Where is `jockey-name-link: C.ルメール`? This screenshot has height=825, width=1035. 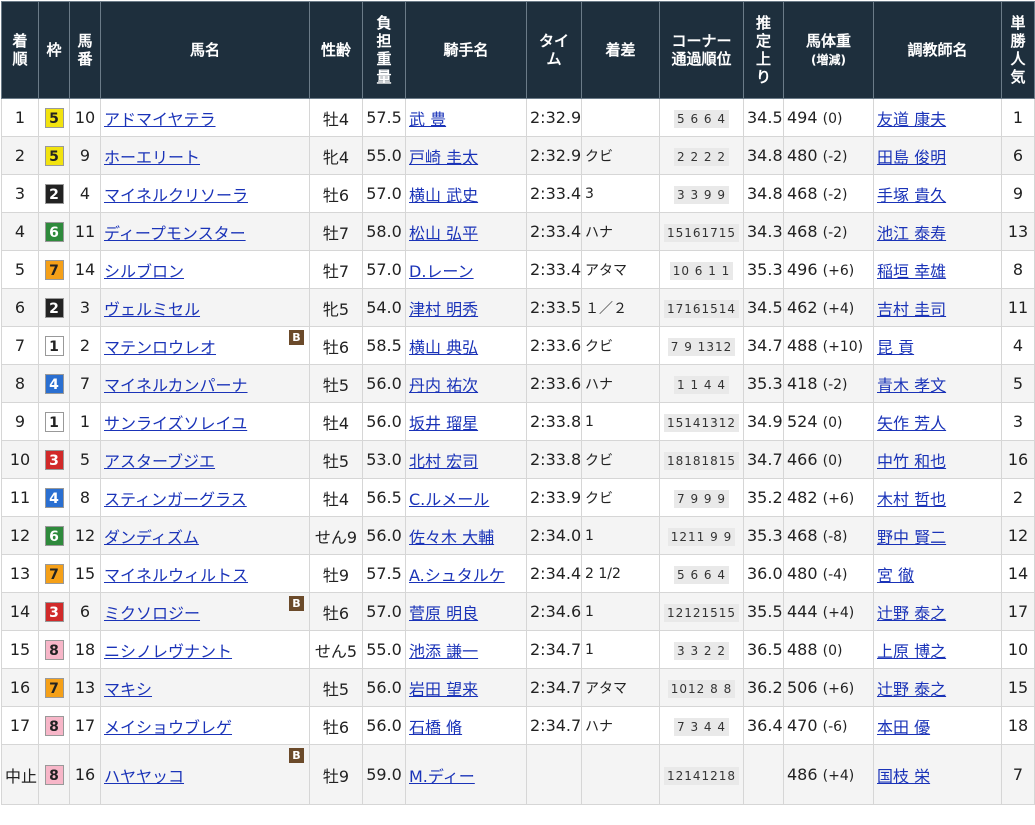 jockey-name-link: C.ルメール is located at coordinates (449, 499).